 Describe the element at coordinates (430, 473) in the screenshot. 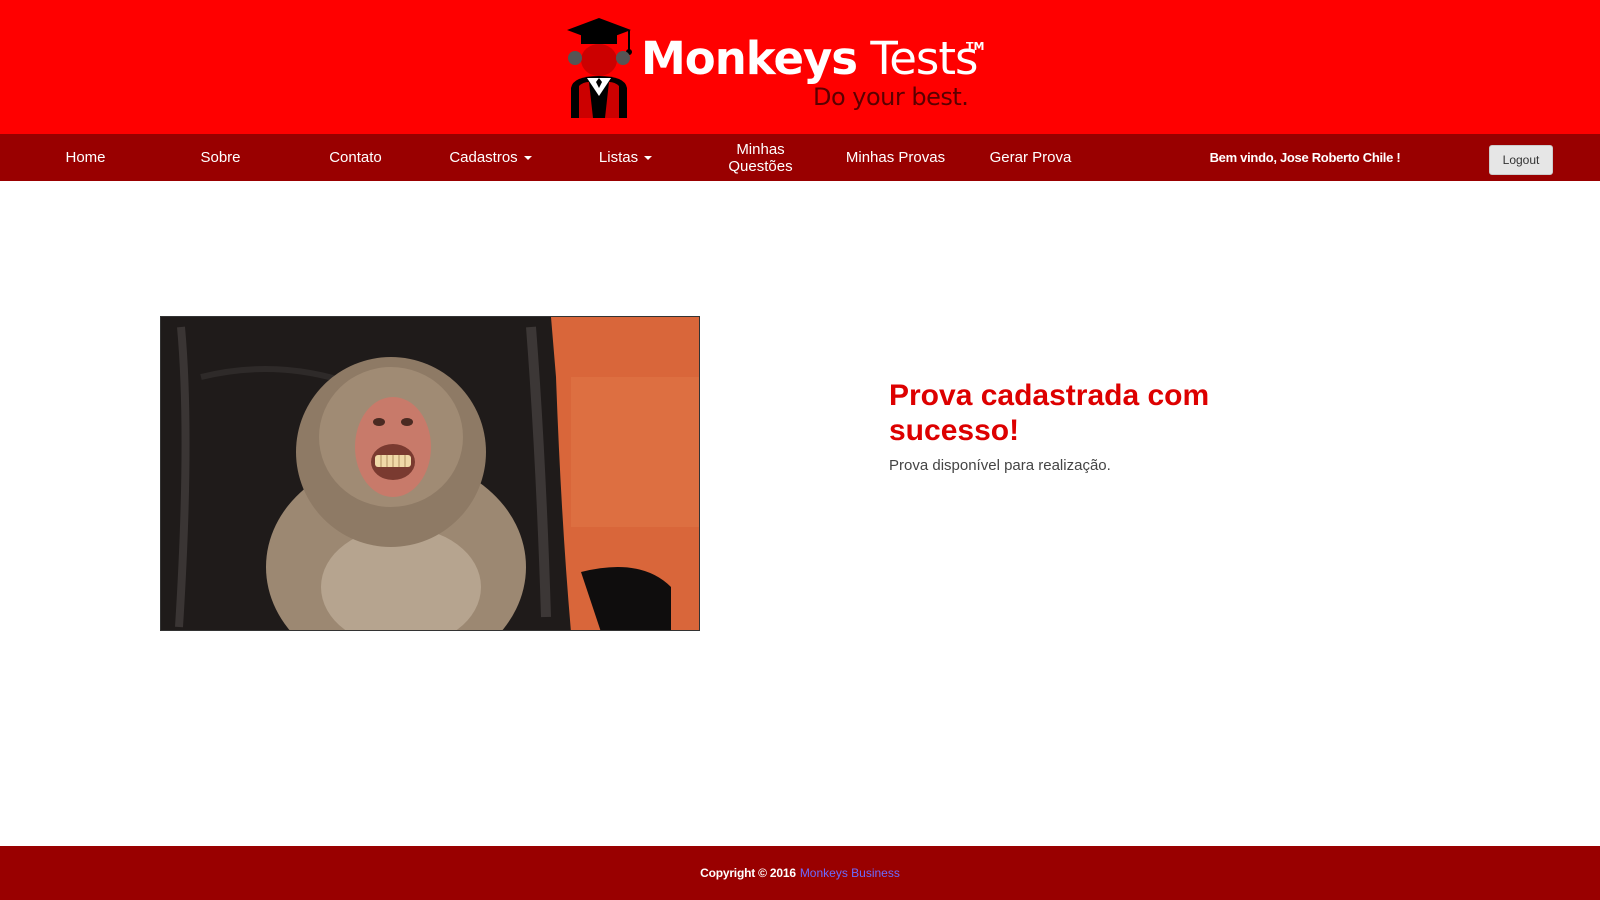

I see `baboon-photo` at that location.